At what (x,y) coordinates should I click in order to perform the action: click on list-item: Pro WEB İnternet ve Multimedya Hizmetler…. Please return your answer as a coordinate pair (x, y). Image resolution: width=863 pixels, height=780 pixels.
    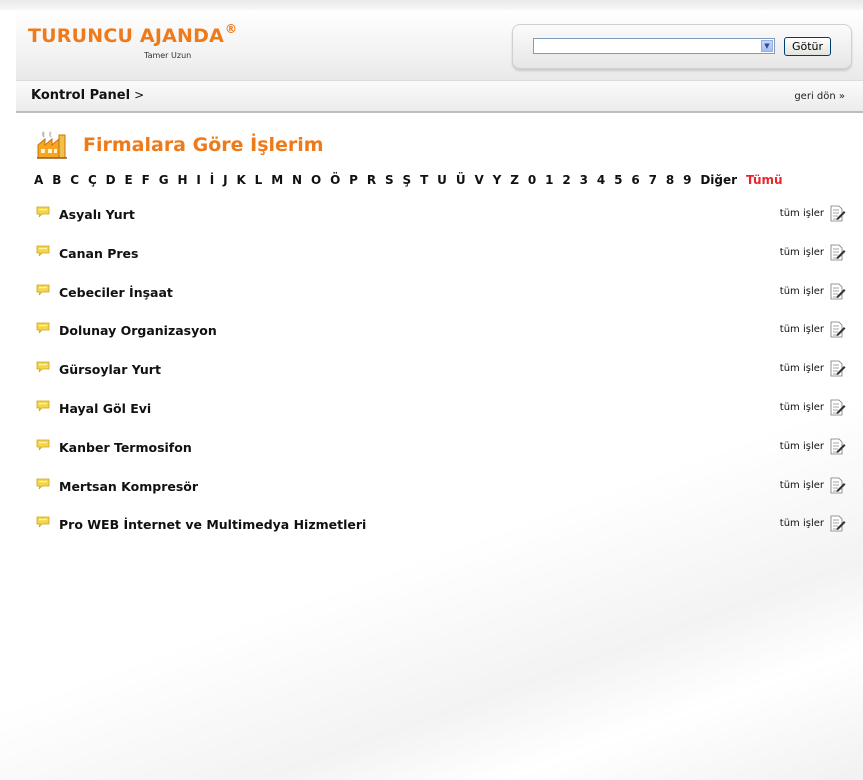
    Looking at the image, I should click on (441, 526).